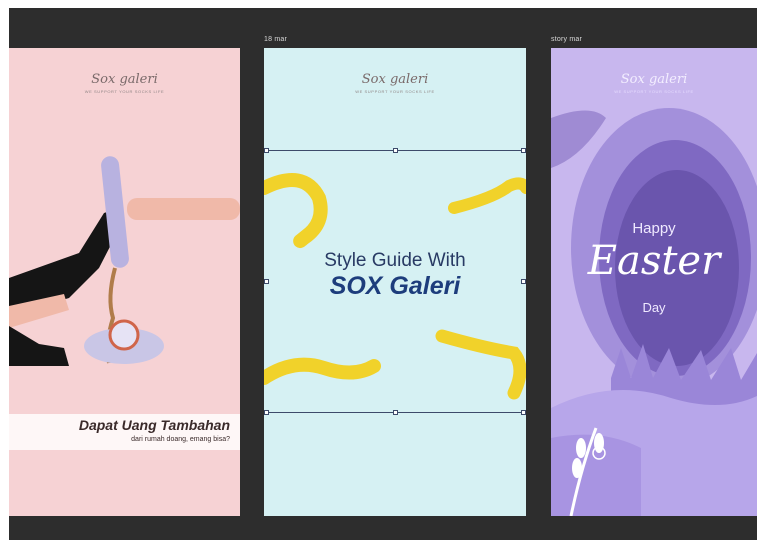 This screenshot has height=540, width=757. I want to click on arm-shape, so click(183, 209).